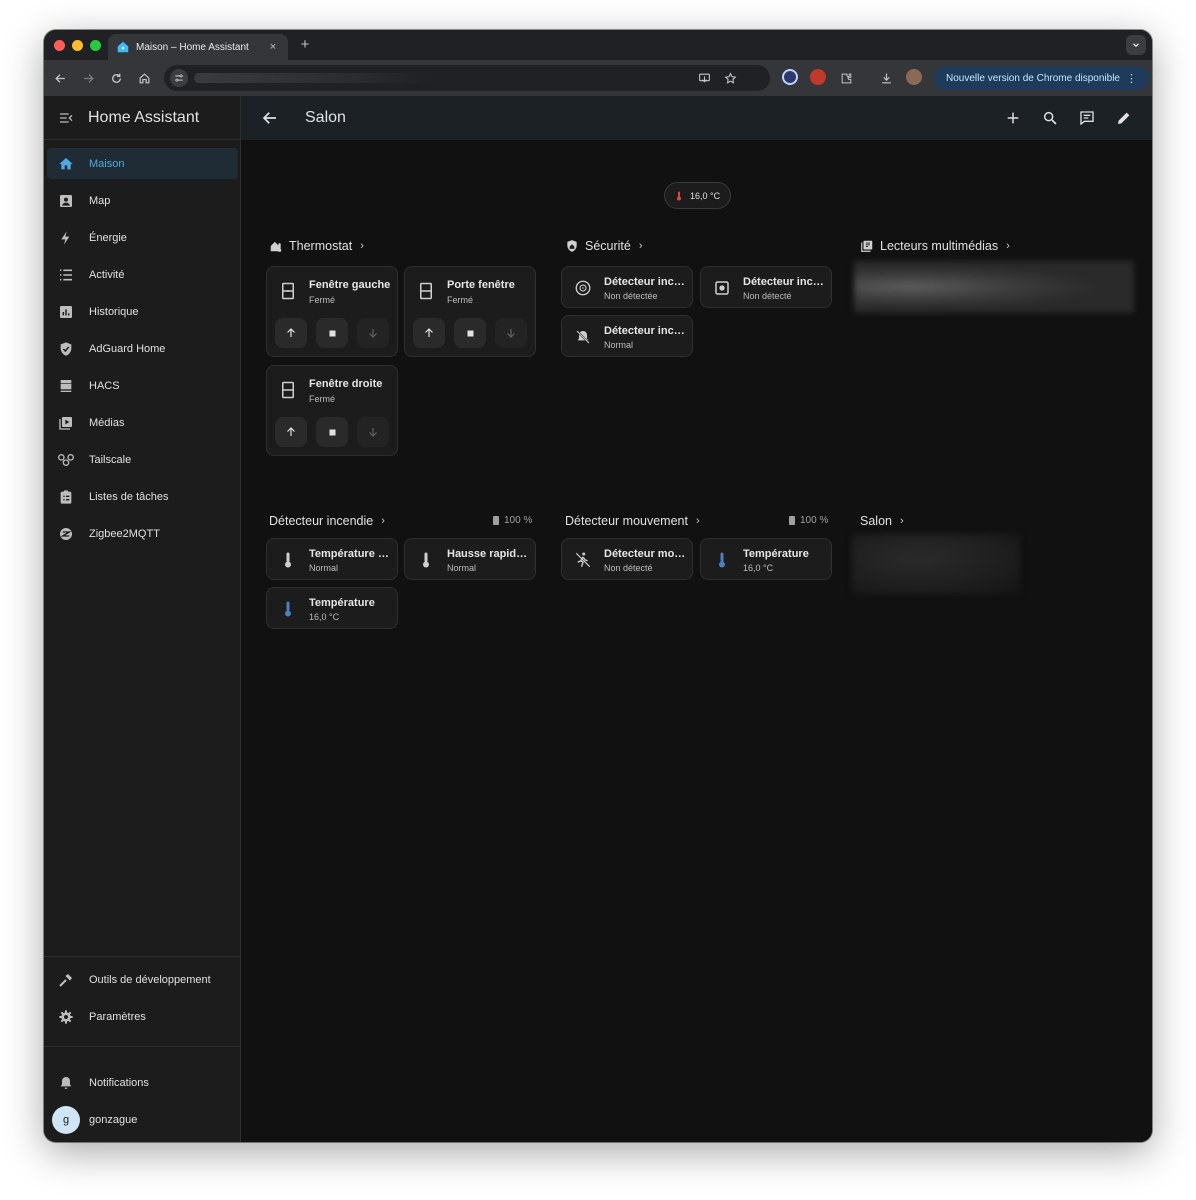  Describe the element at coordinates (1124, 118) in the screenshot. I see `edit-pencil-icon` at that location.